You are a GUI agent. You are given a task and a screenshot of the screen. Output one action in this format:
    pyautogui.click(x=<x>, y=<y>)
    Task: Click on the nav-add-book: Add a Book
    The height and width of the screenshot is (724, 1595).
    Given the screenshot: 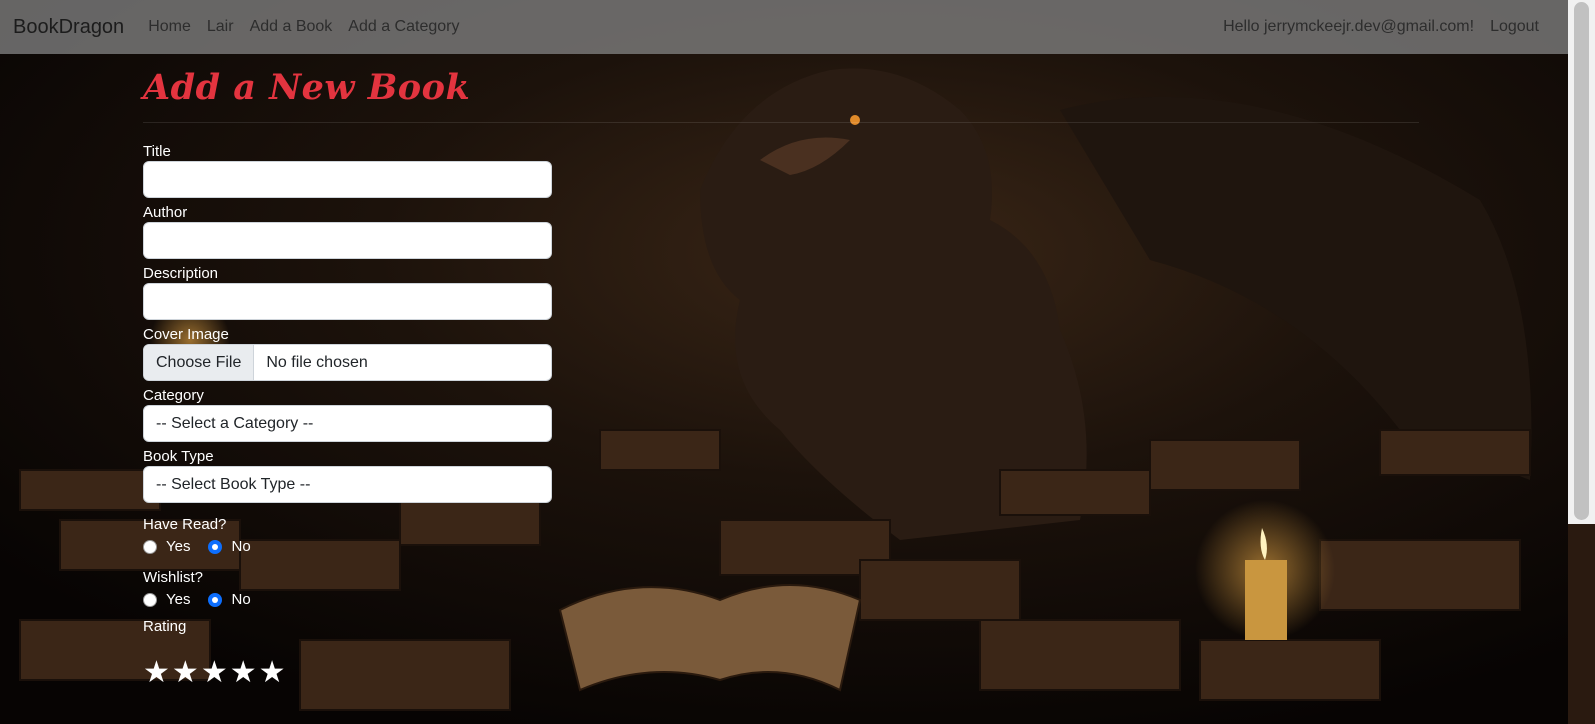 What is the action you would take?
    pyautogui.click(x=291, y=27)
    